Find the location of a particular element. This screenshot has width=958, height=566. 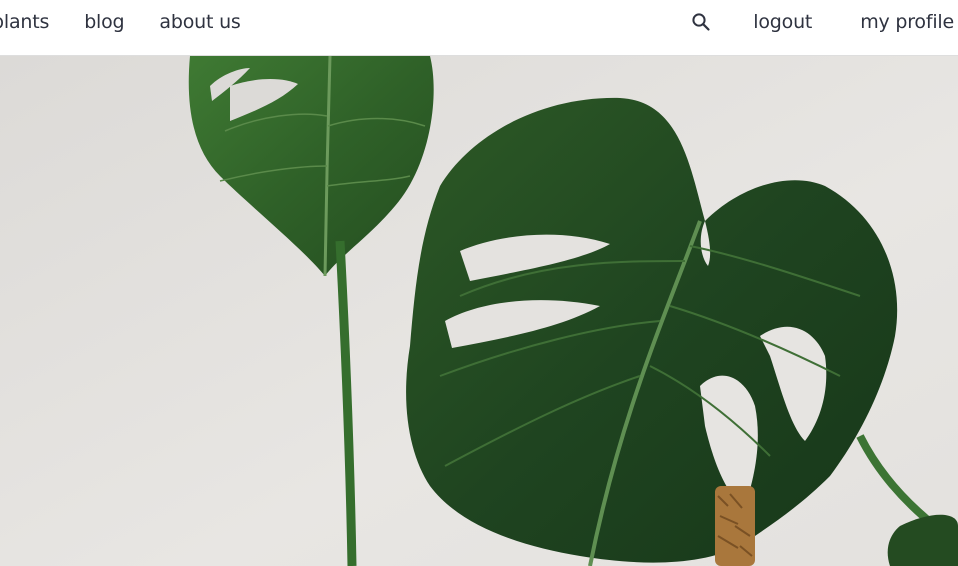

search-button is located at coordinates (701, 22).